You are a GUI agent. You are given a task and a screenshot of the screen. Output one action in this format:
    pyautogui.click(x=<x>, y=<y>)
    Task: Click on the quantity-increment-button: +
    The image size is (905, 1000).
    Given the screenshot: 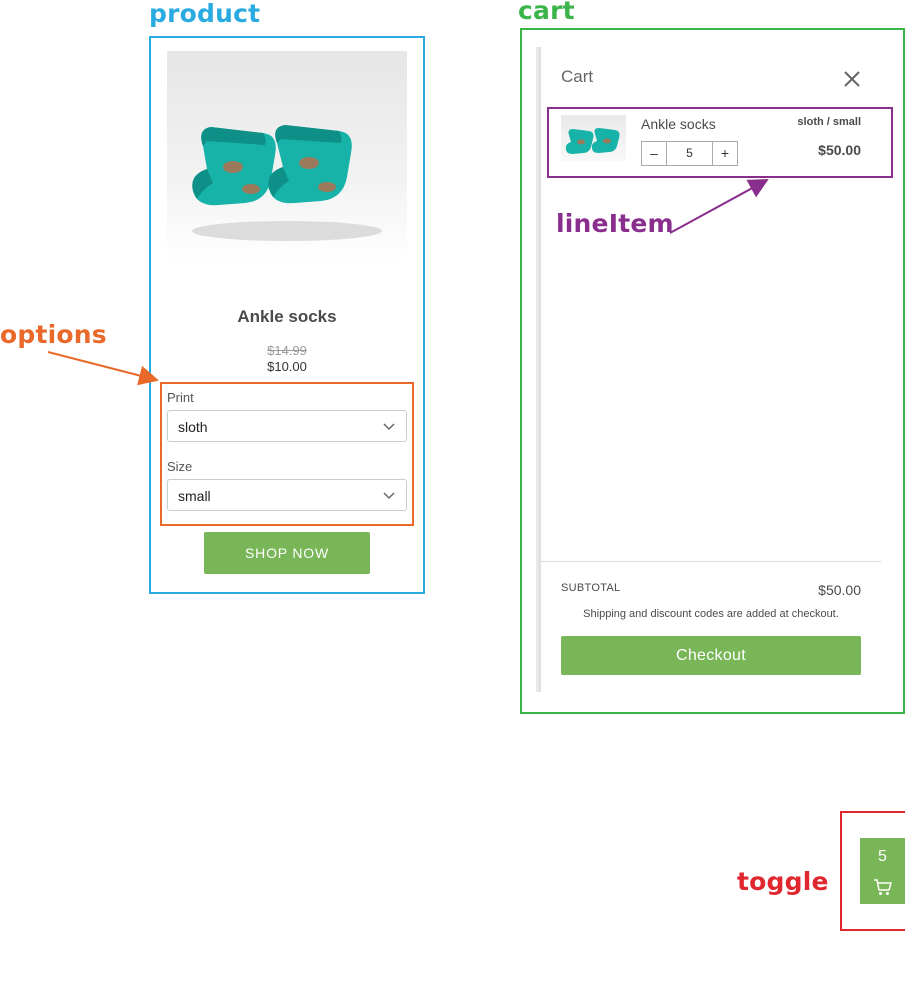 What is the action you would take?
    pyautogui.click(x=725, y=153)
    